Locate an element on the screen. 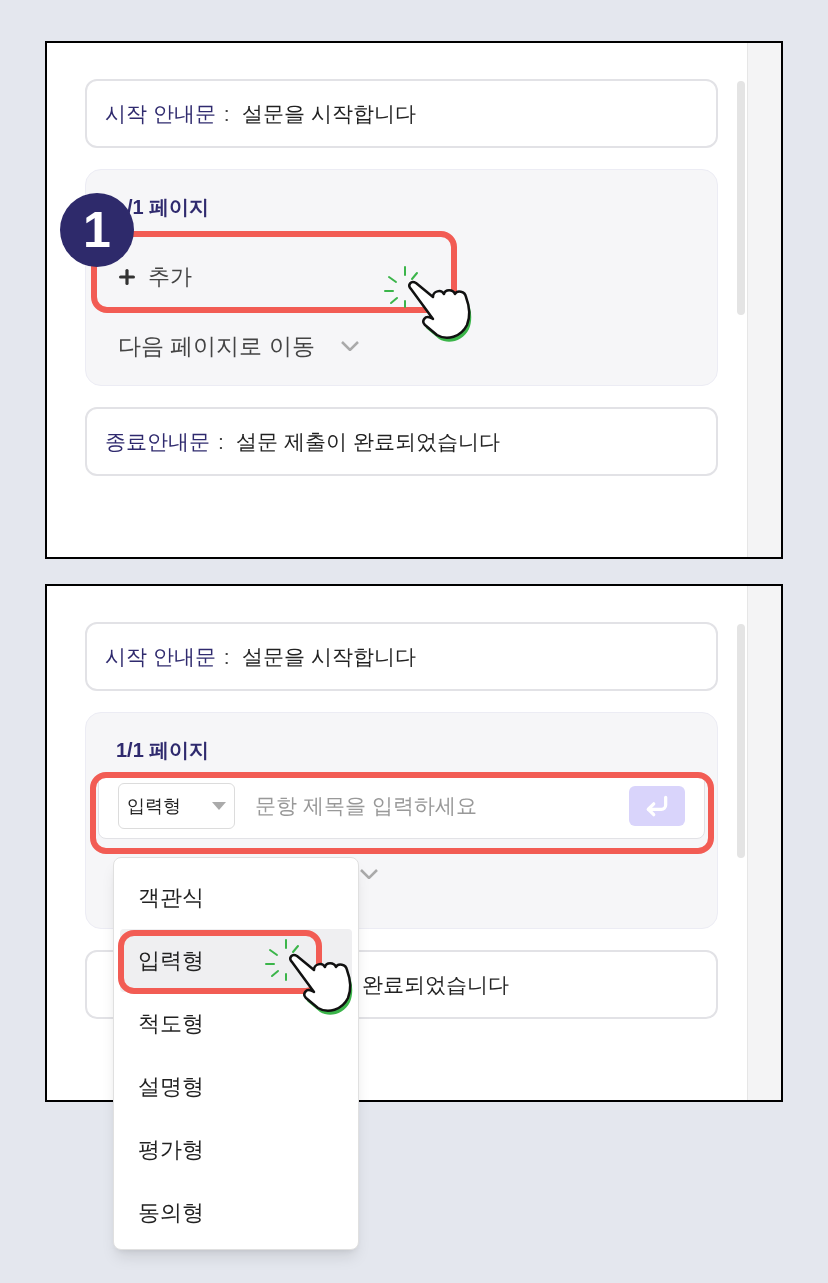 The height and width of the screenshot is (1283, 828). caret-down-icon is located at coordinates (219, 806).